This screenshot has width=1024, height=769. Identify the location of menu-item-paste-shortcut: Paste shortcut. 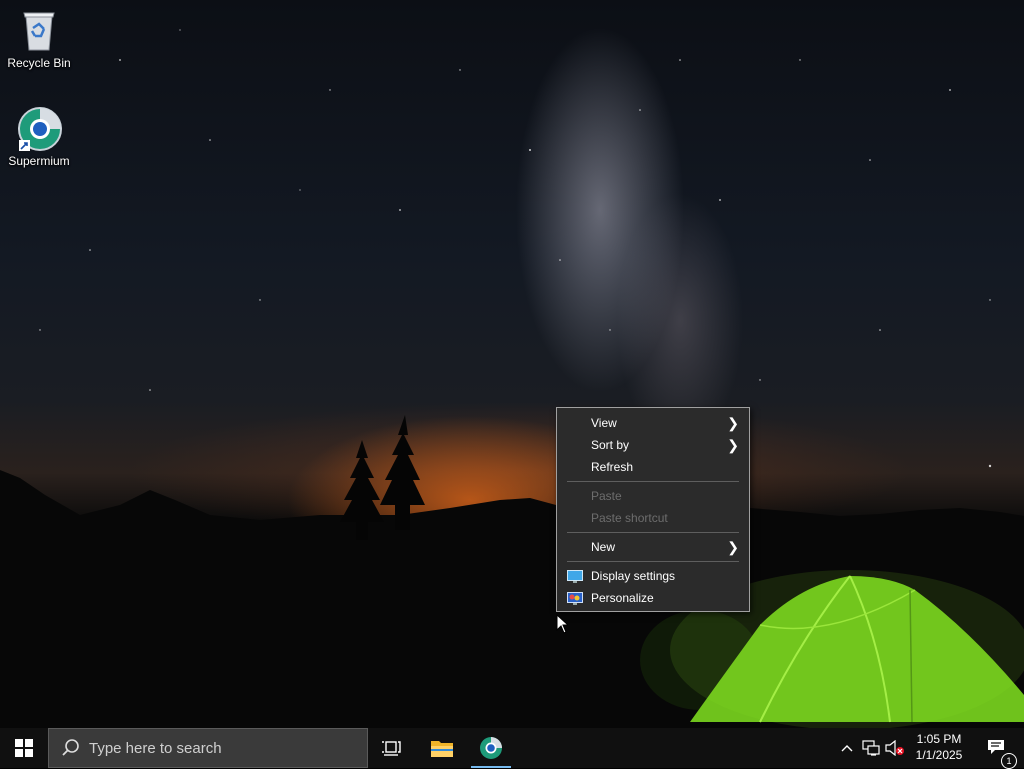
(653, 518).